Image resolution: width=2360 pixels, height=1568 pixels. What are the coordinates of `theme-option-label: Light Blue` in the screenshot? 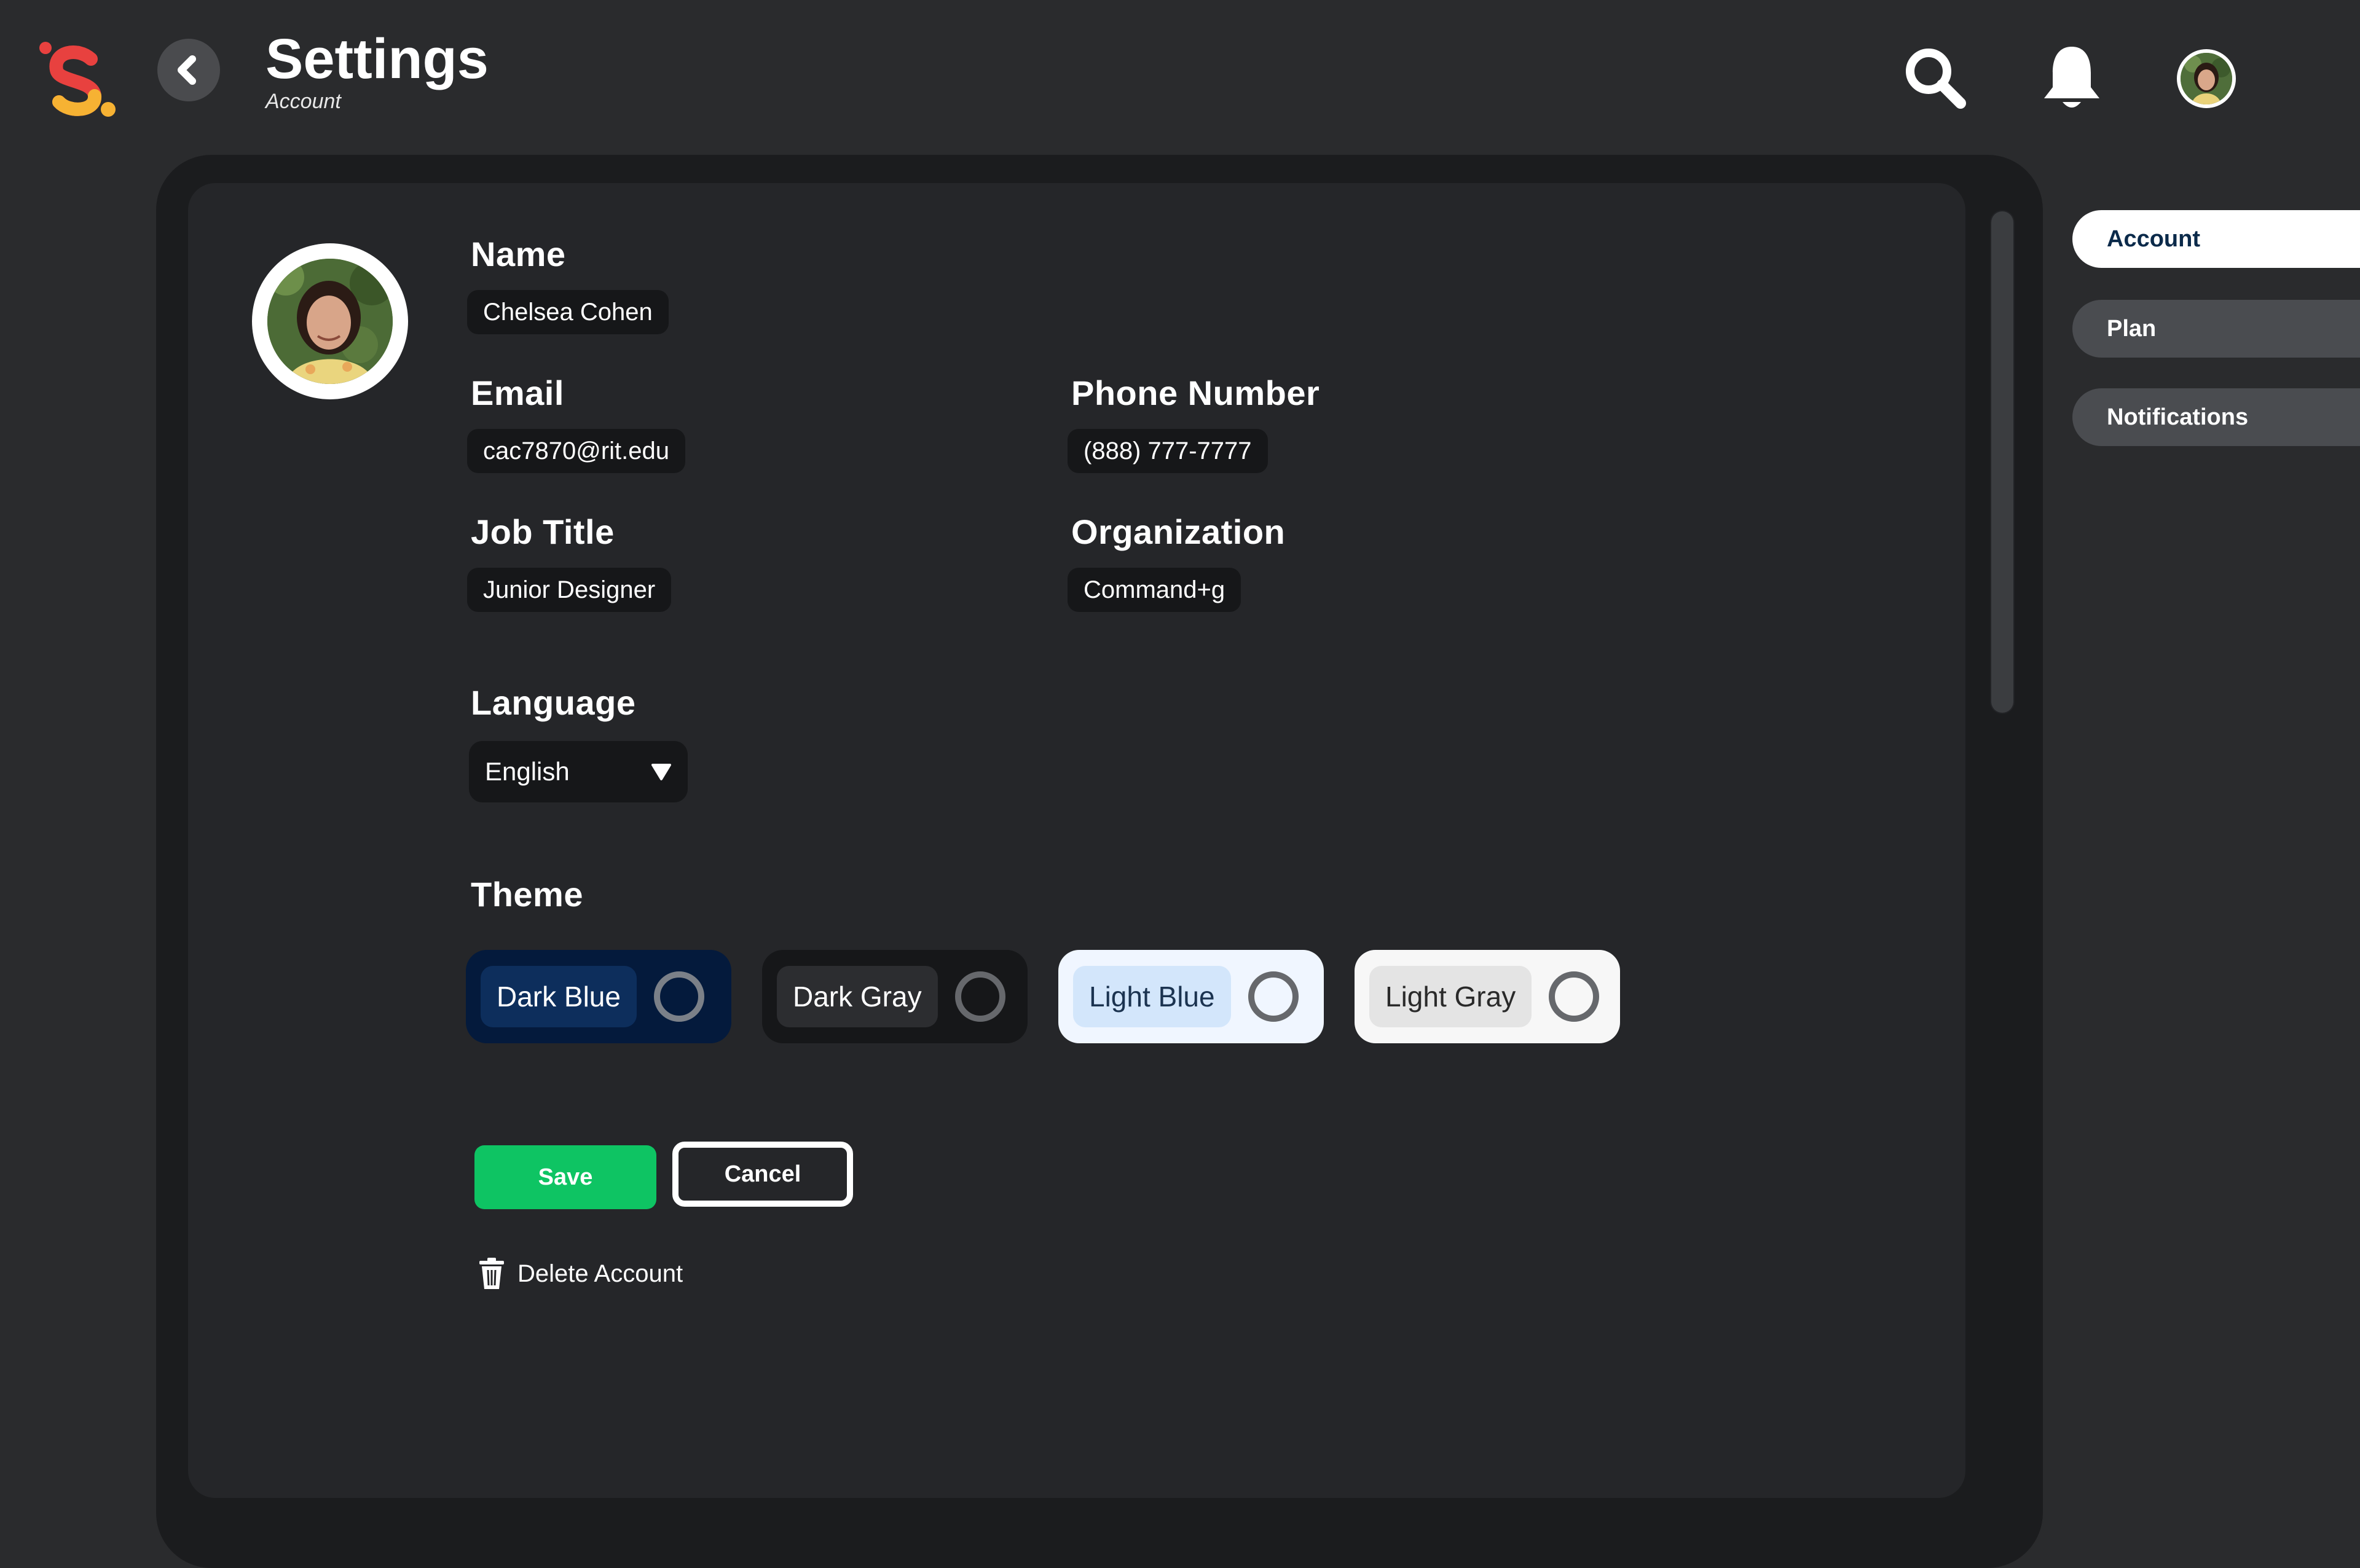 It's located at (1152, 996).